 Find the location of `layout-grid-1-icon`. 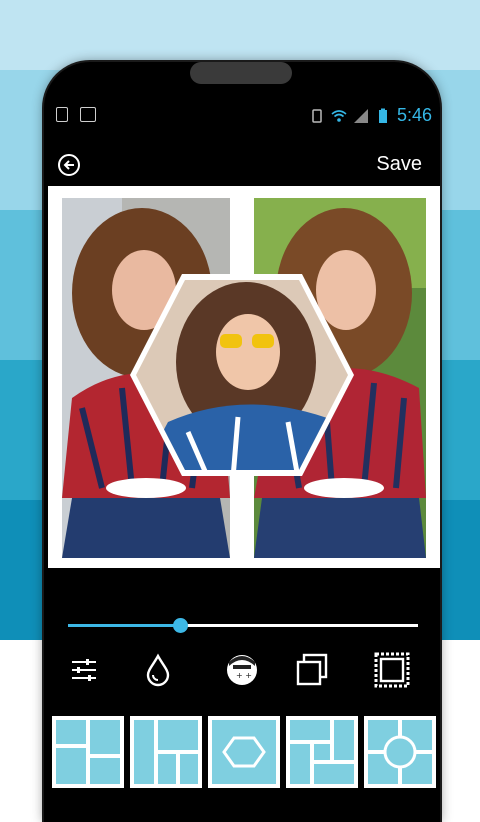

layout-grid-1-icon is located at coordinates (88, 752).